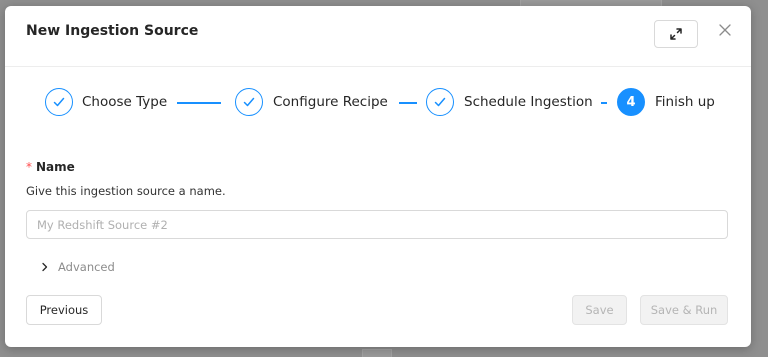  I want to click on advanced-toggle: Advanced, so click(78, 267).